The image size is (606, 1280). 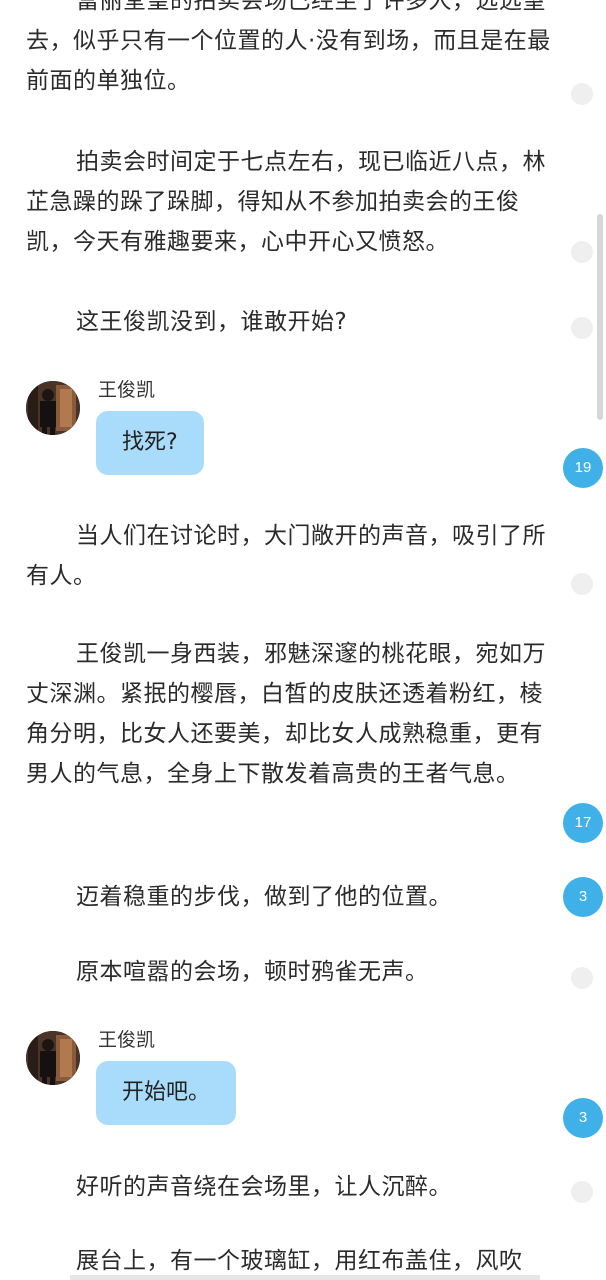 What do you see at coordinates (166, 1093) in the screenshot?
I see `chat-bubble: 开始吧。` at bounding box center [166, 1093].